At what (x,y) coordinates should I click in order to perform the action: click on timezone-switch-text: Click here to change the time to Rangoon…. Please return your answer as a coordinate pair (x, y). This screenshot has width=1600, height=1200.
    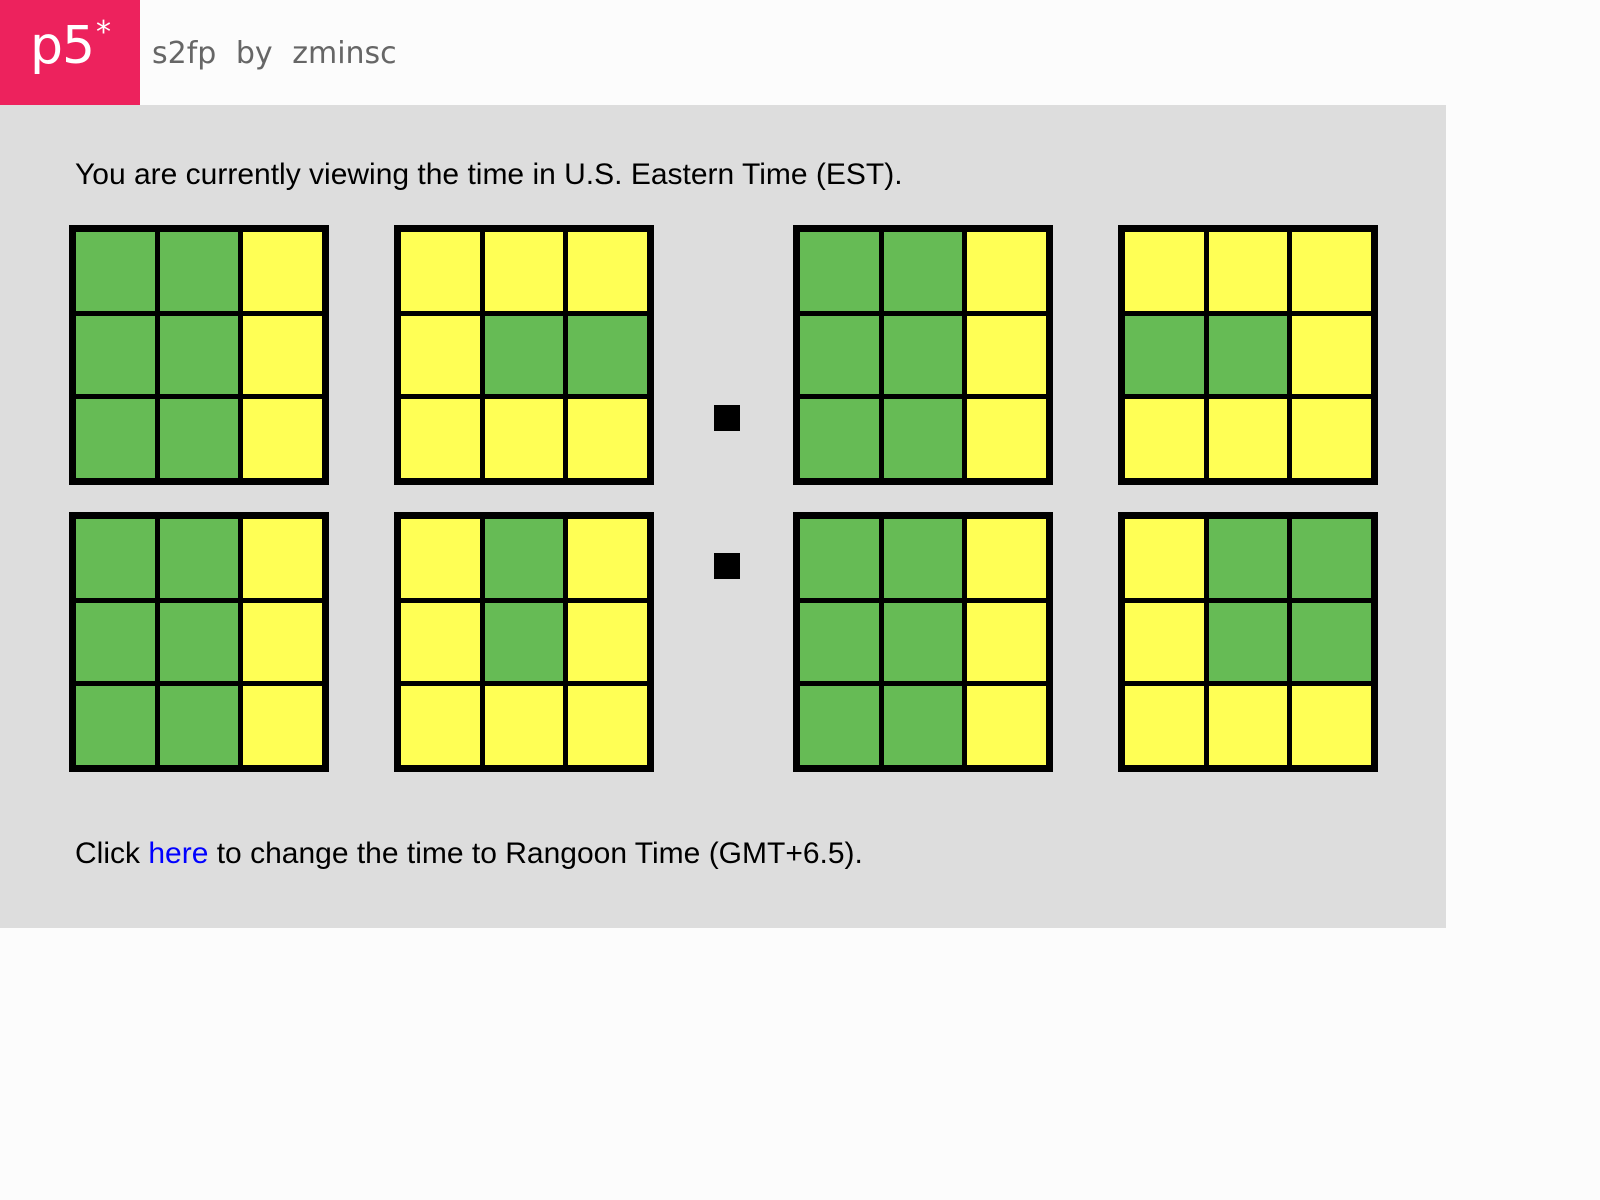
    Looking at the image, I should click on (469, 854).